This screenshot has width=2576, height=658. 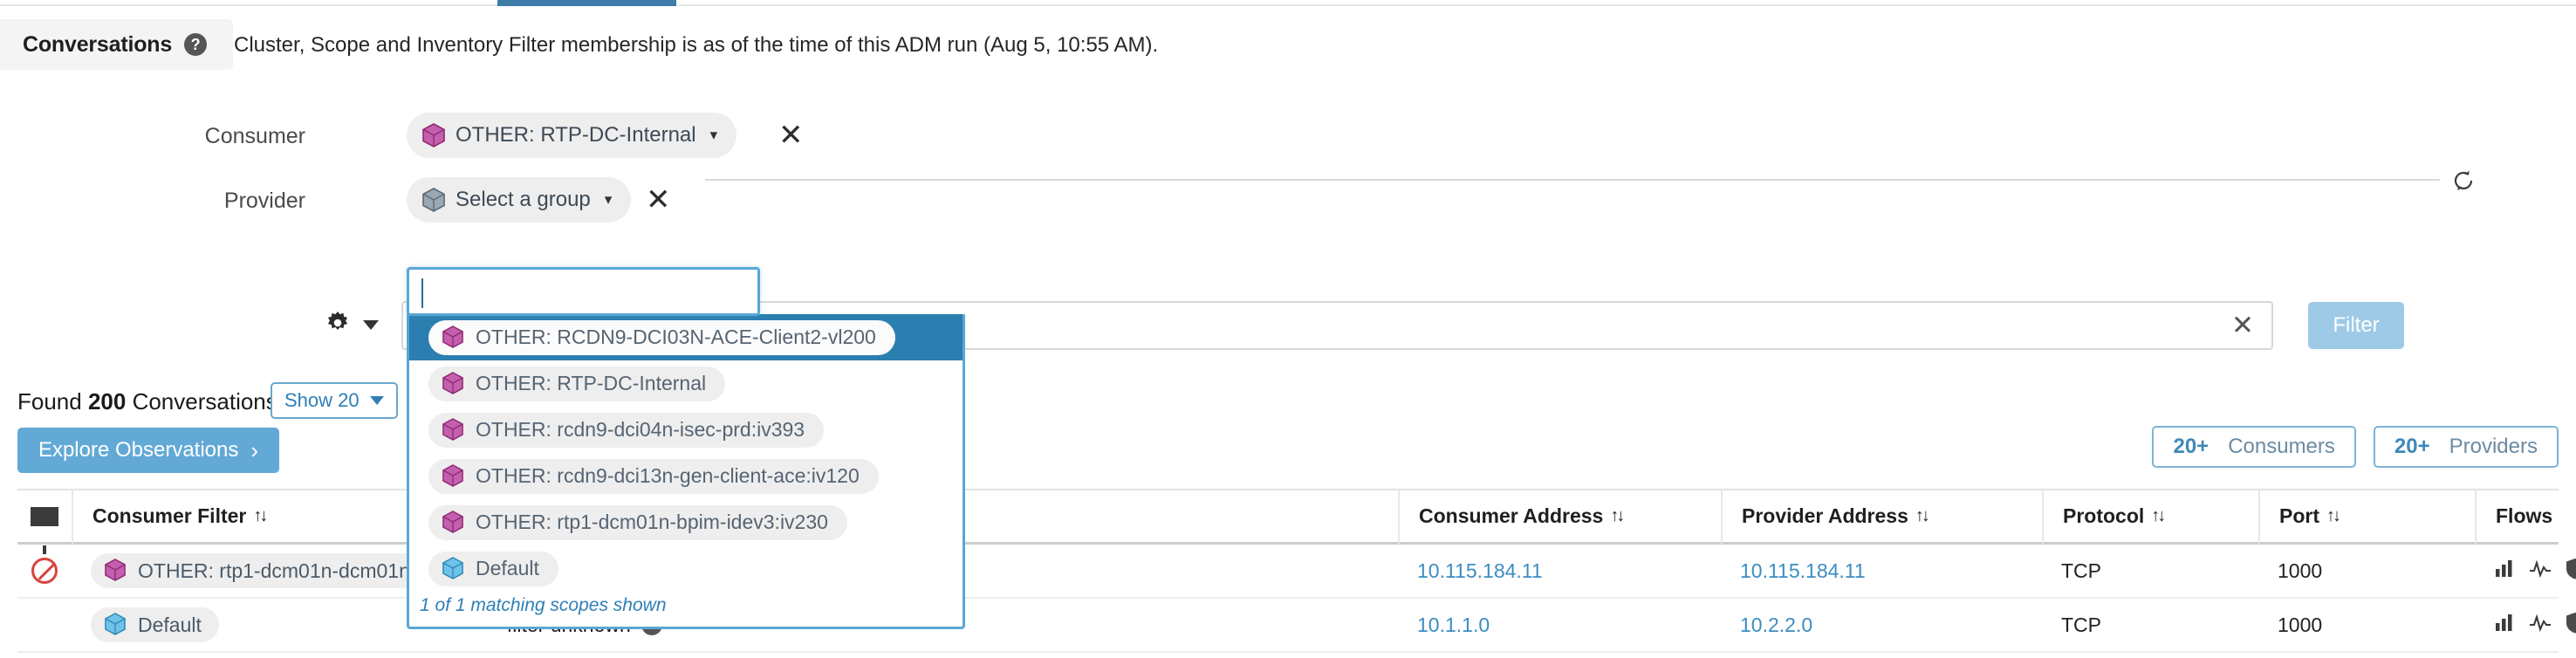 I want to click on consumer-label: Consumer, so click(x=255, y=136).